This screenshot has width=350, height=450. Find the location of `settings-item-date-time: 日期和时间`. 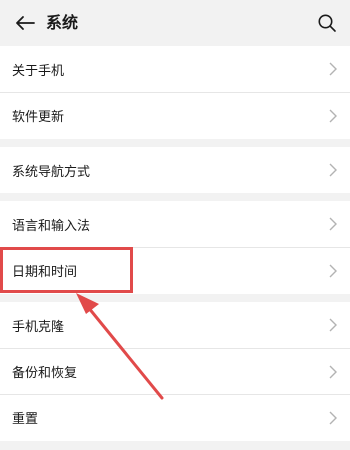

settings-item-date-time: 日期和时间 is located at coordinates (175, 270).